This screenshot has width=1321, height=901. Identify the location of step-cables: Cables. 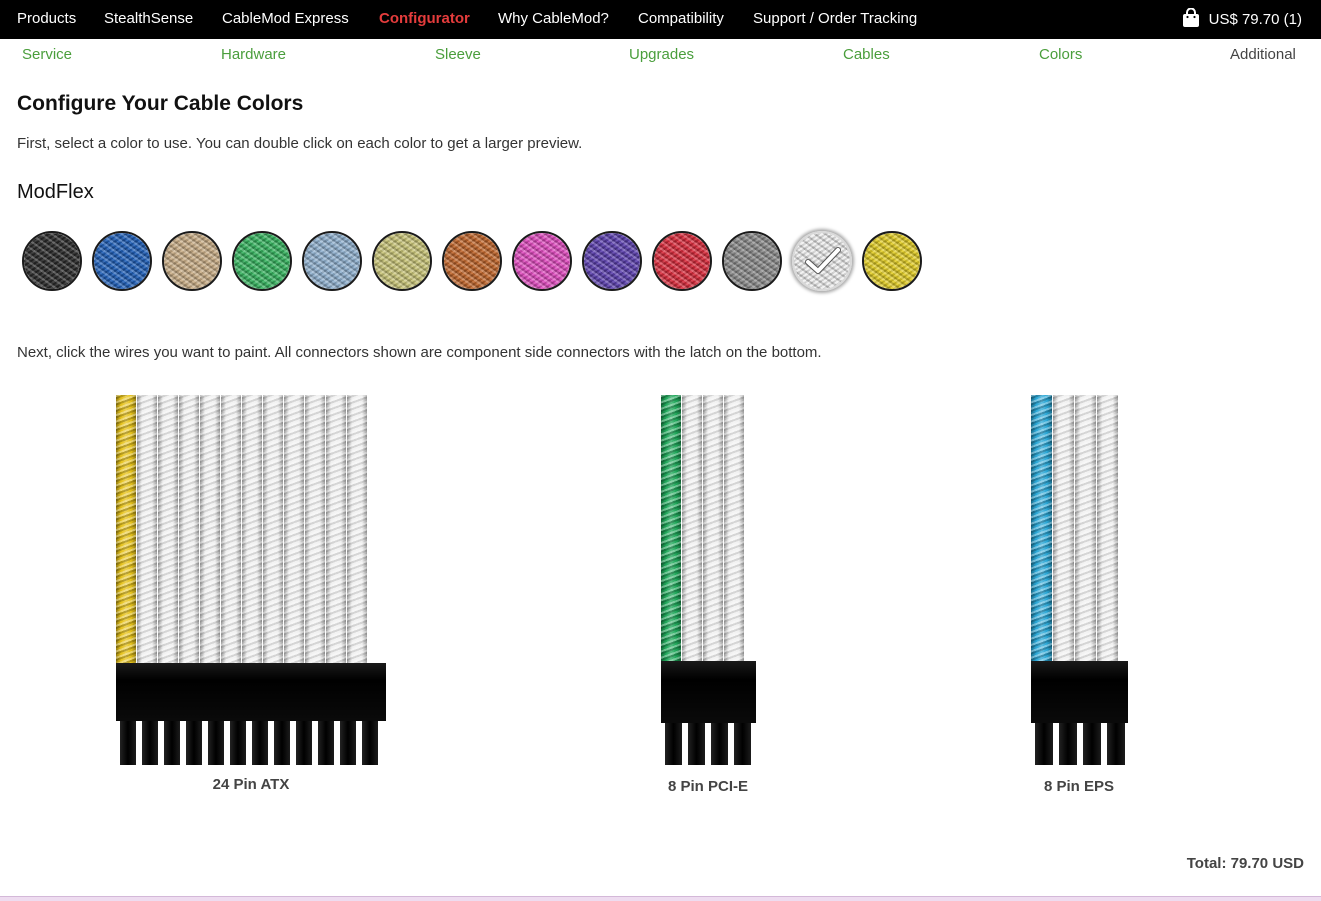
(866, 54).